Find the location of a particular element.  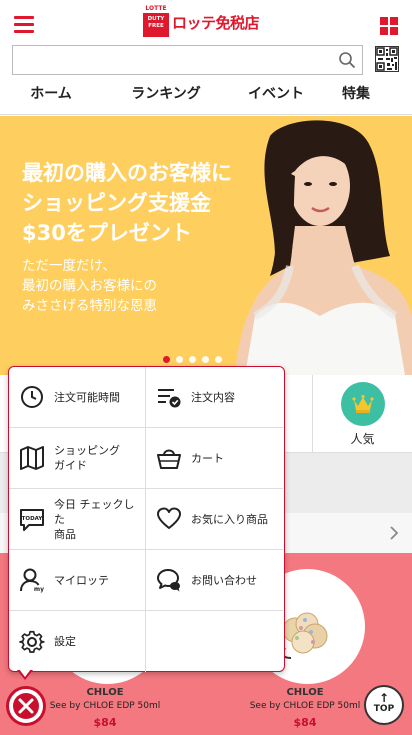

menu-item-order-details: 注文内容 is located at coordinates (214, 397).